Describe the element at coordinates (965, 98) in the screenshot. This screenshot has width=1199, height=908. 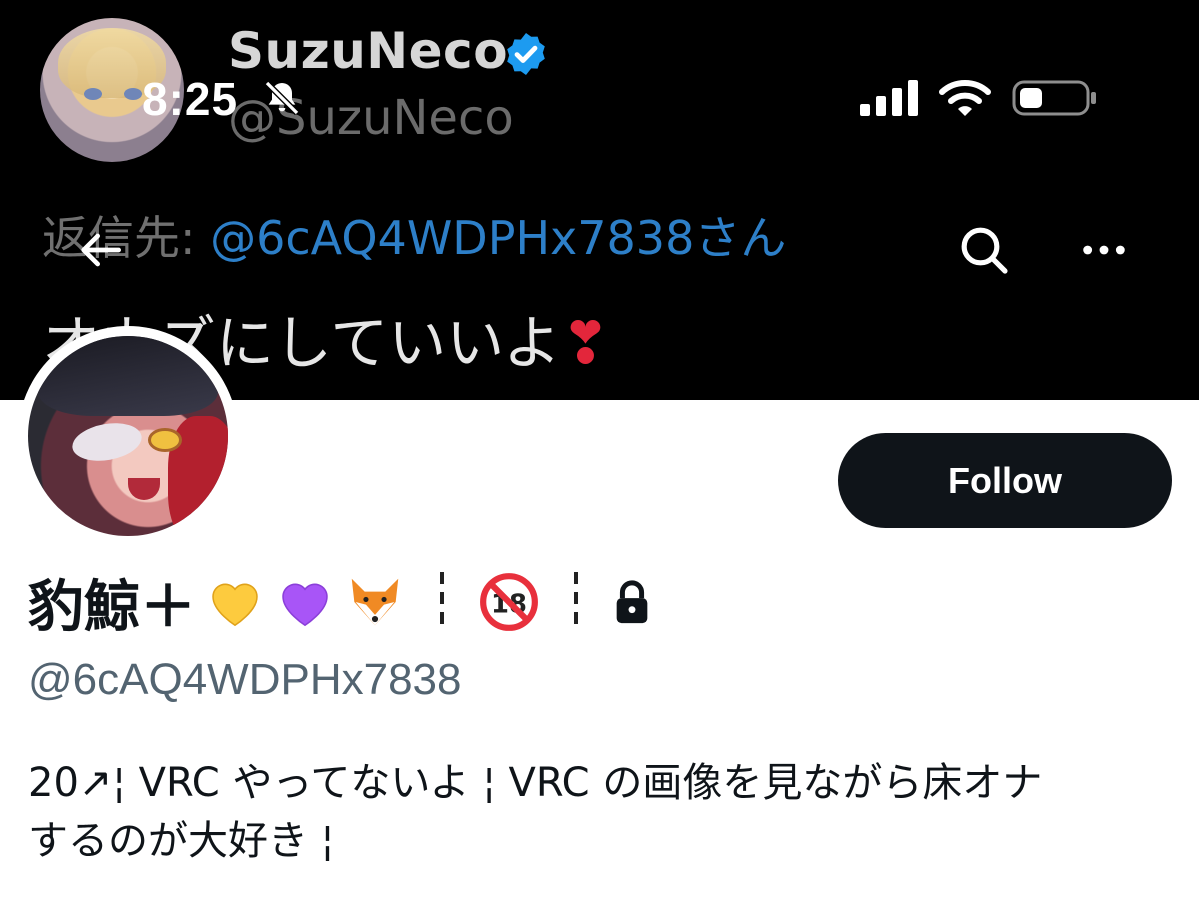
I see `wifi-icon` at that location.